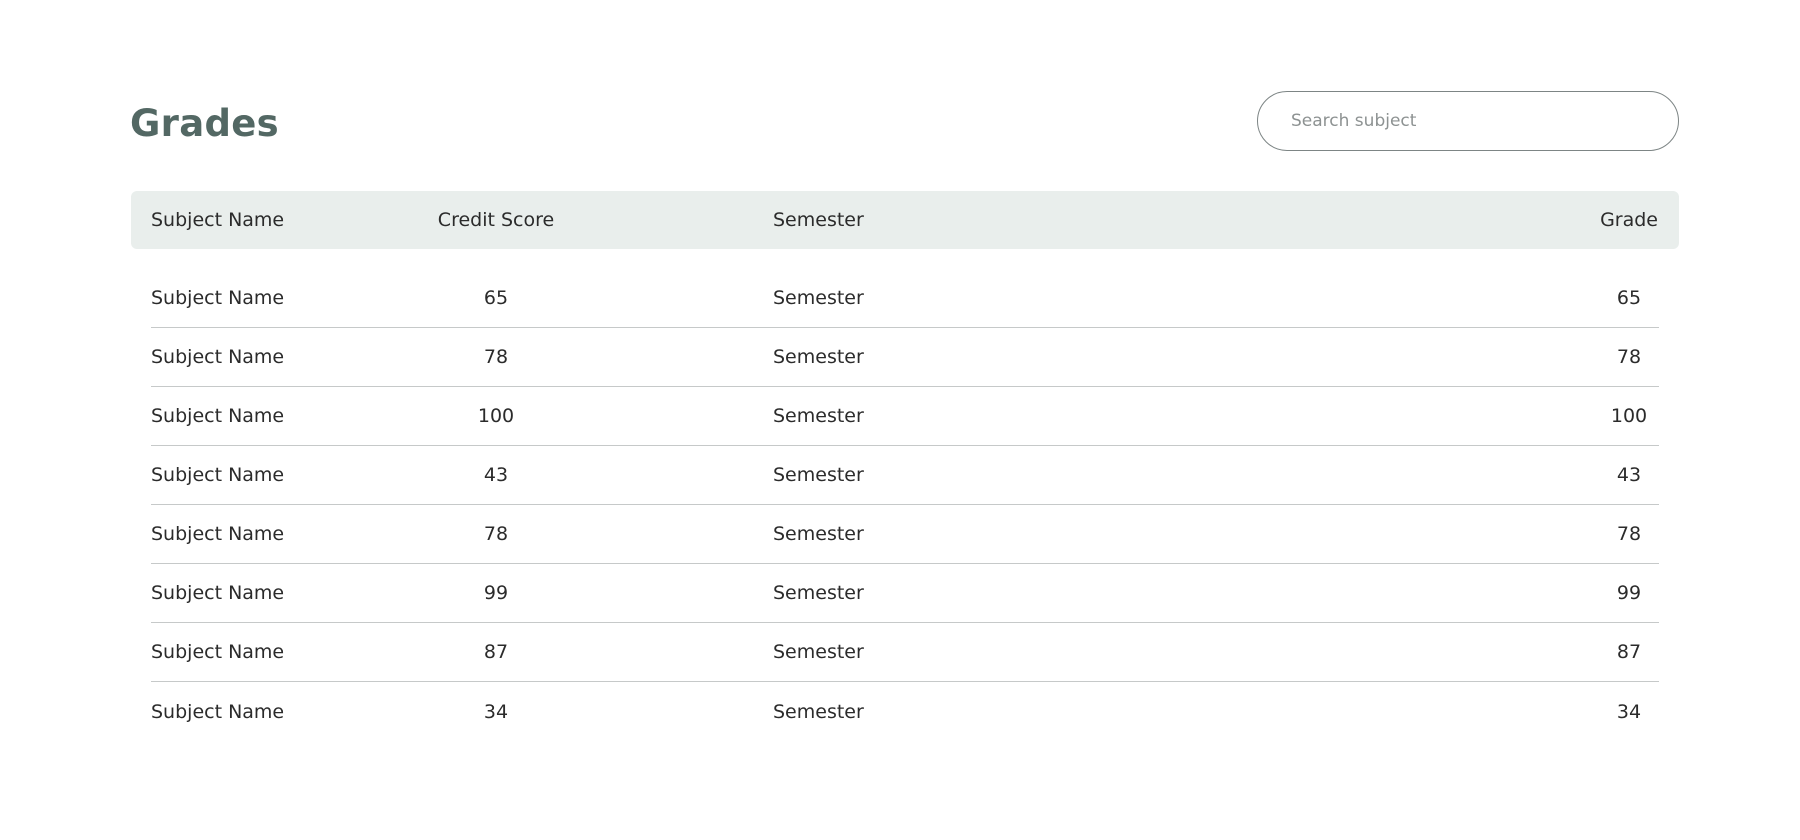 Image resolution: width=1800 pixels, height=840 pixels. What do you see at coordinates (905, 711) in the screenshot?
I see `table-row: Subject Name 34 Semester 34` at bounding box center [905, 711].